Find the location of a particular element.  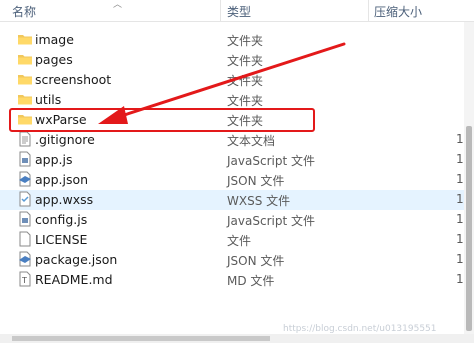

vertical-scrollbar-thumb is located at coordinates (469, 228).